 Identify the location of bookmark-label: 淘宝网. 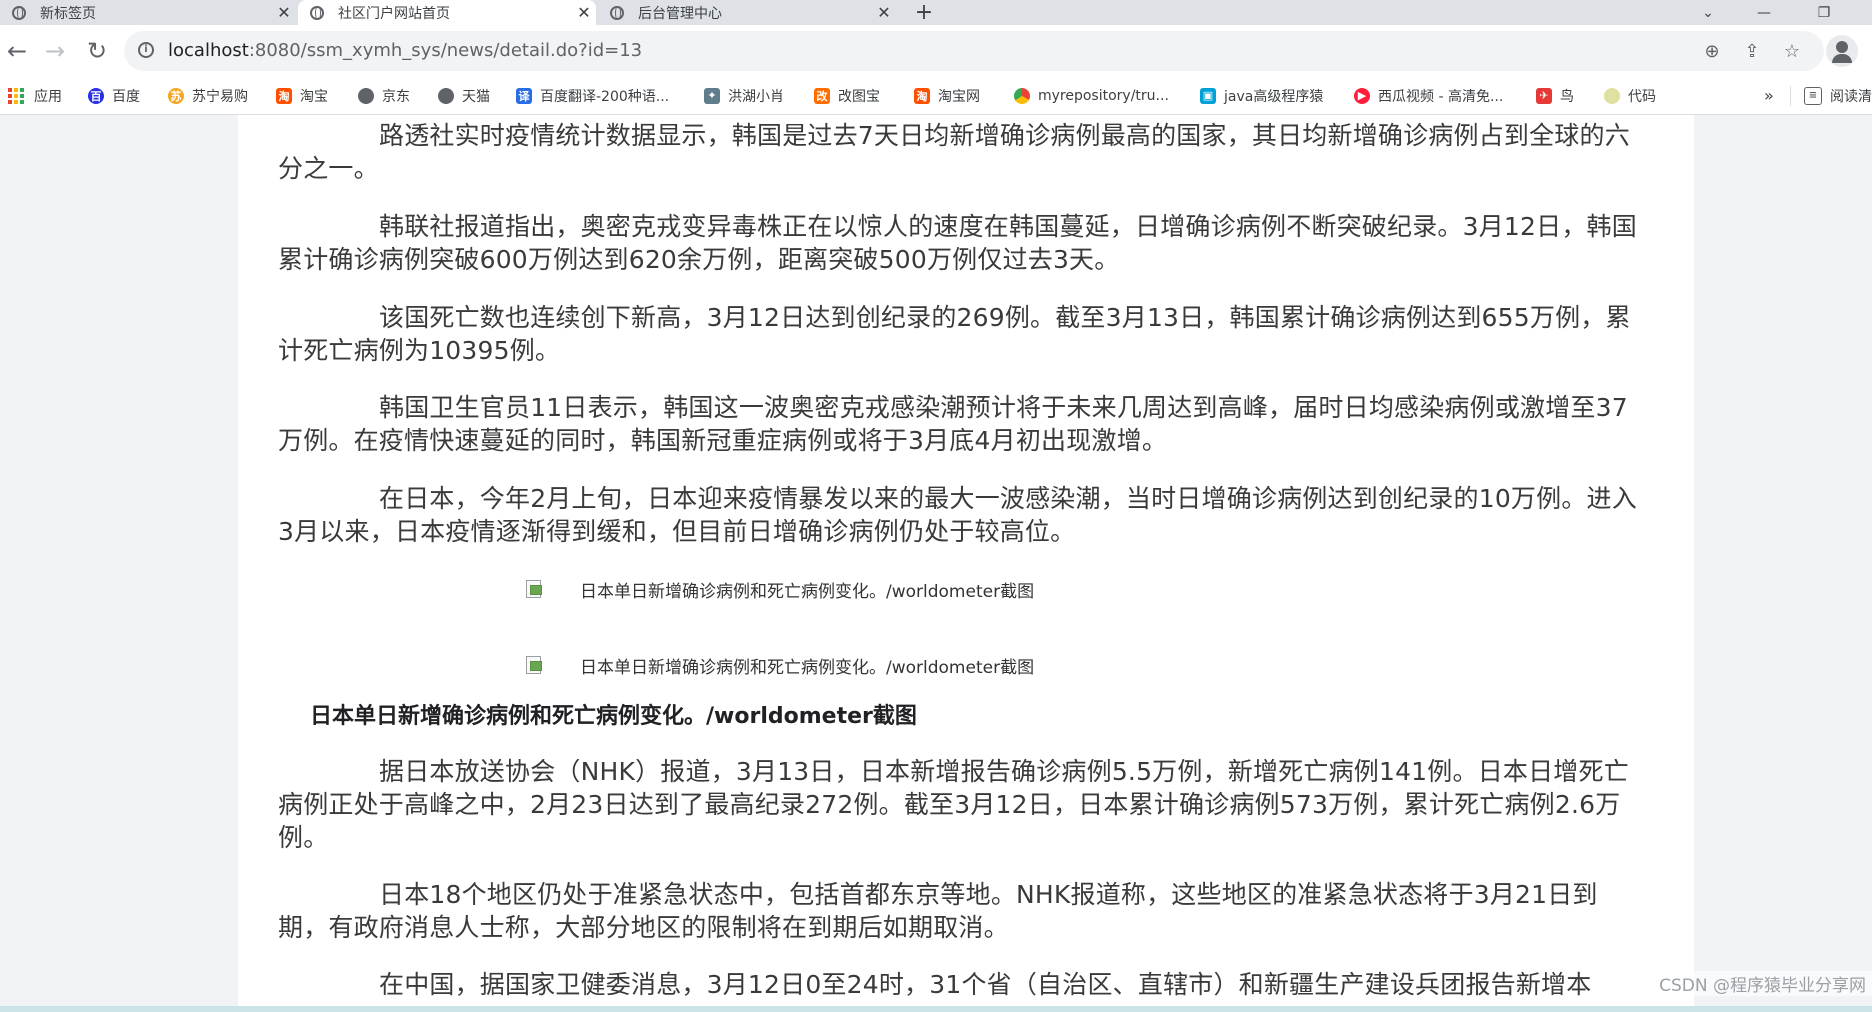
(959, 96).